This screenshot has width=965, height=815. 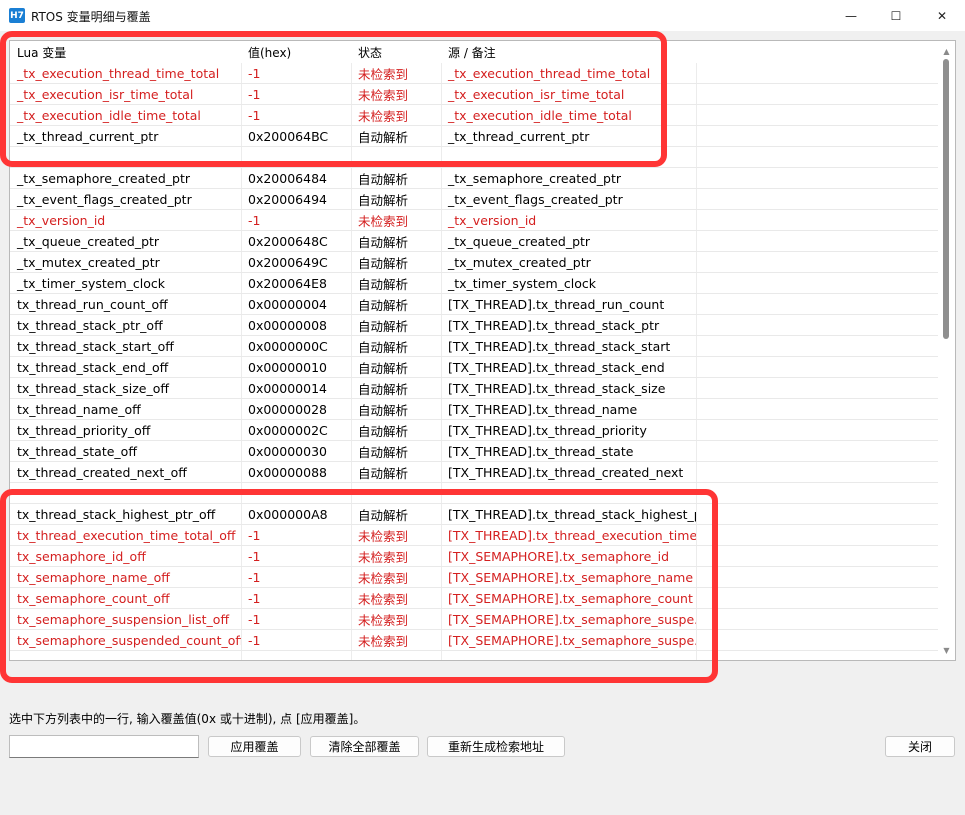 What do you see at coordinates (90, 325) in the screenshot?
I see `row-variable-name: tx_thread_stack_ptr_off` at bounding box center [90, 325].